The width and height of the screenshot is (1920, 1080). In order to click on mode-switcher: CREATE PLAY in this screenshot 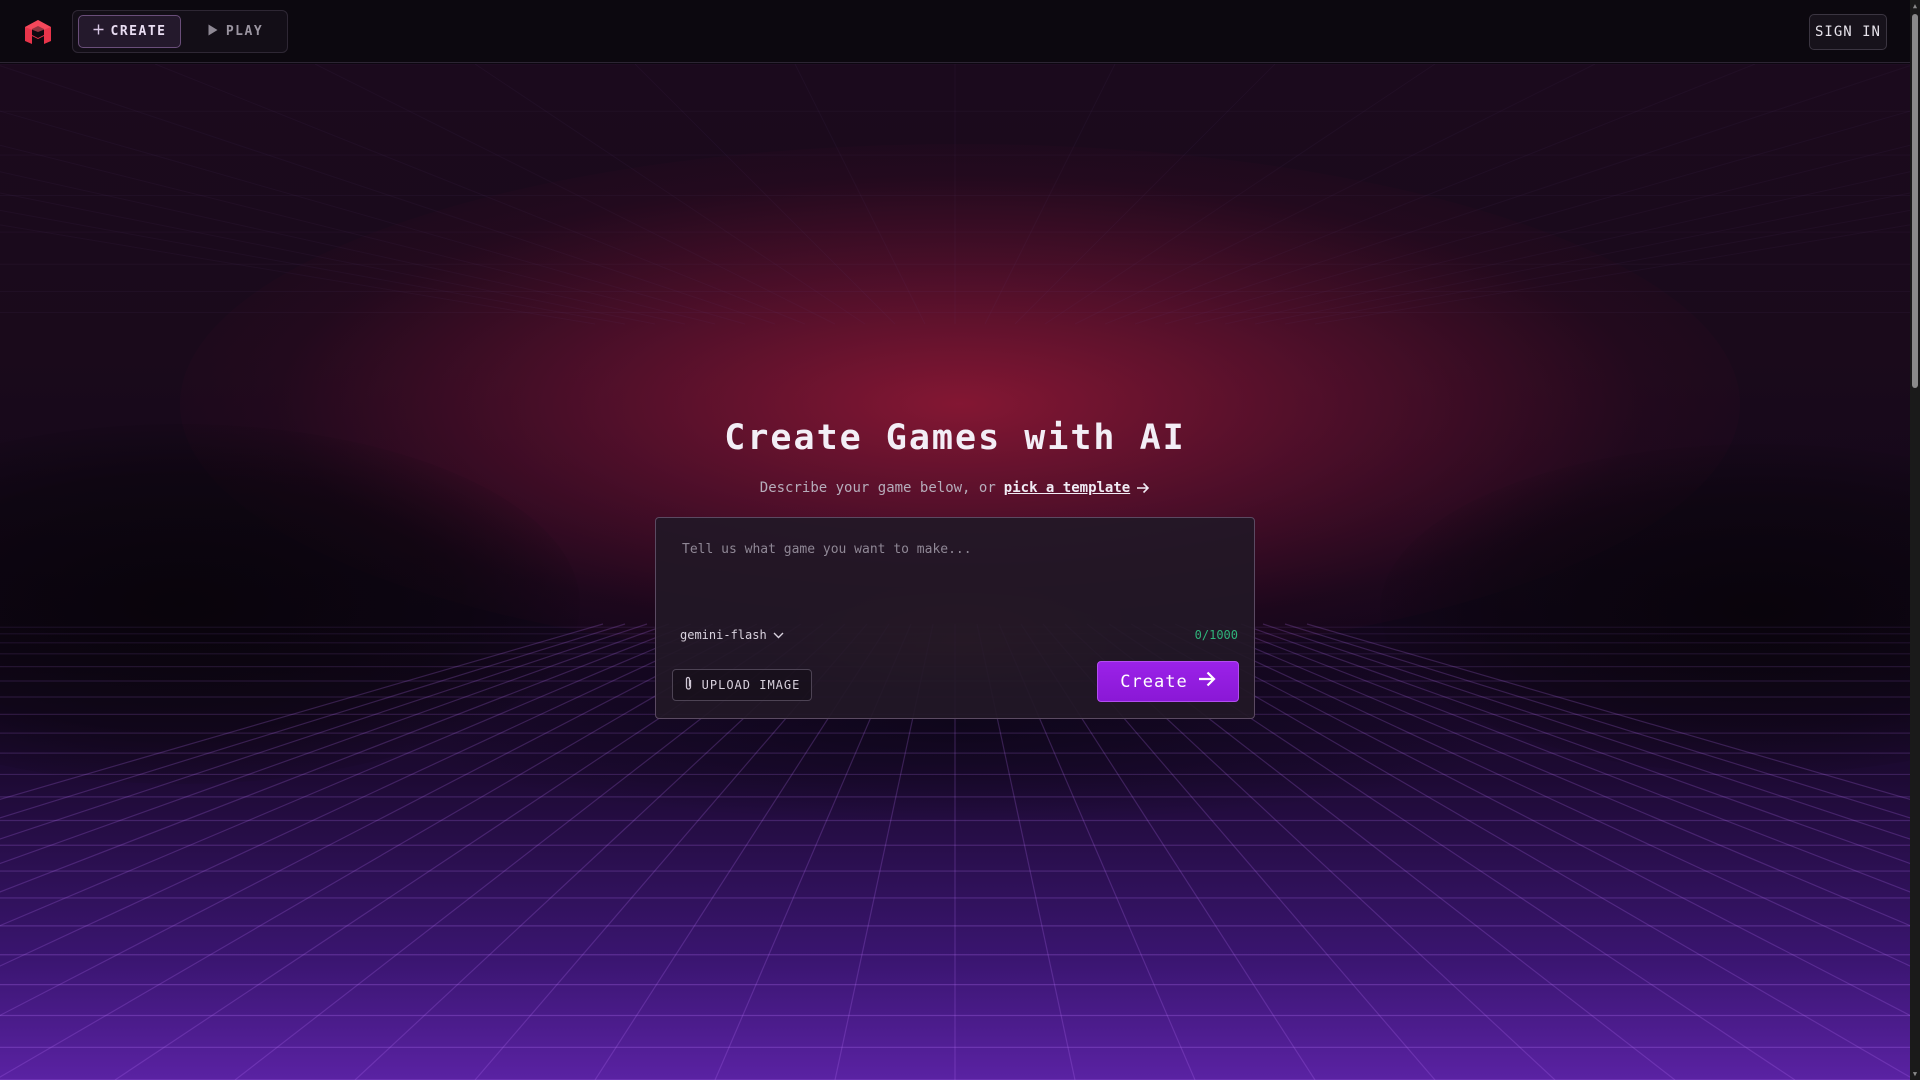, I will do `click(180, 31)`.